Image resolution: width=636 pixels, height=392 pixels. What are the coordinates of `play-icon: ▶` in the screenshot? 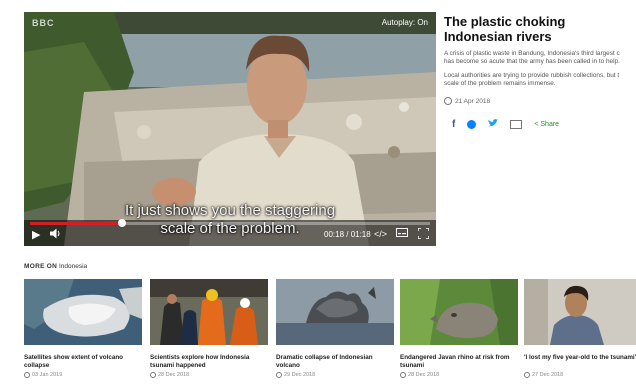 It's located at (36, 234).